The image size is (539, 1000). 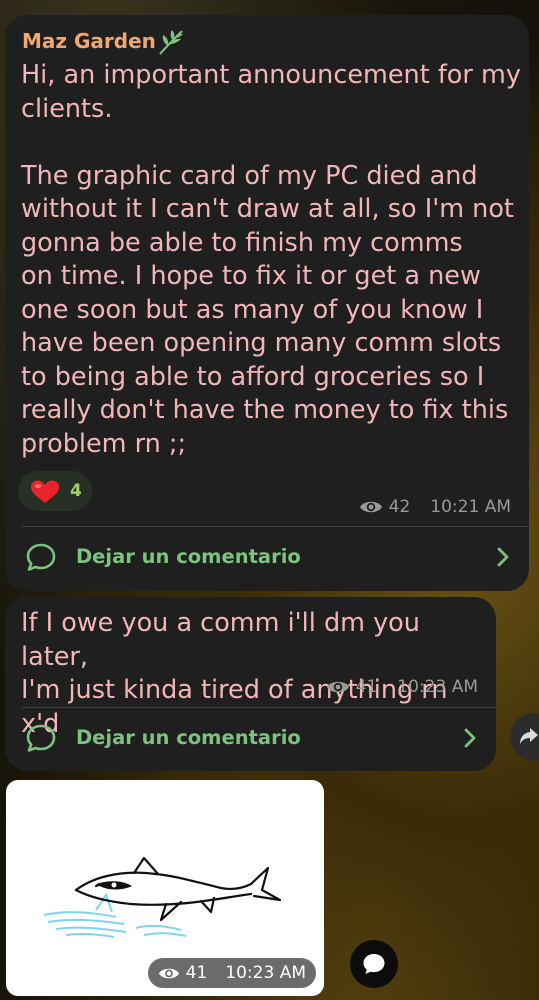 I want to click on share-button, so click(x=524, y=737).